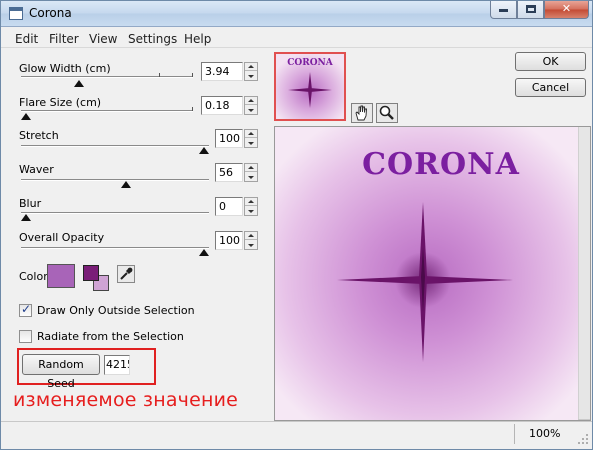 Image resolution: width=593 pixels, height=450 pixels. I want to click on close-icon: ✕, so click(566, 8).